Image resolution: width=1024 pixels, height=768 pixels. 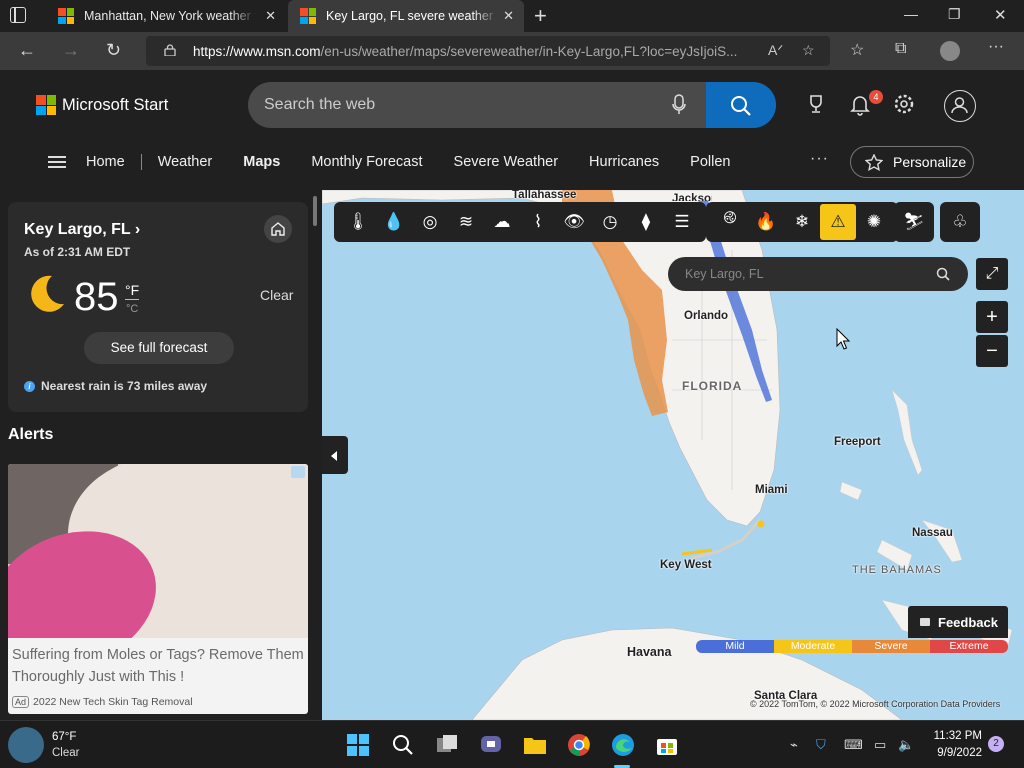 What do you see at coordinates (358, 222) in the screenshot?
I see `temperature-layer-icon: 🌡` at bounding box center [358, 222].